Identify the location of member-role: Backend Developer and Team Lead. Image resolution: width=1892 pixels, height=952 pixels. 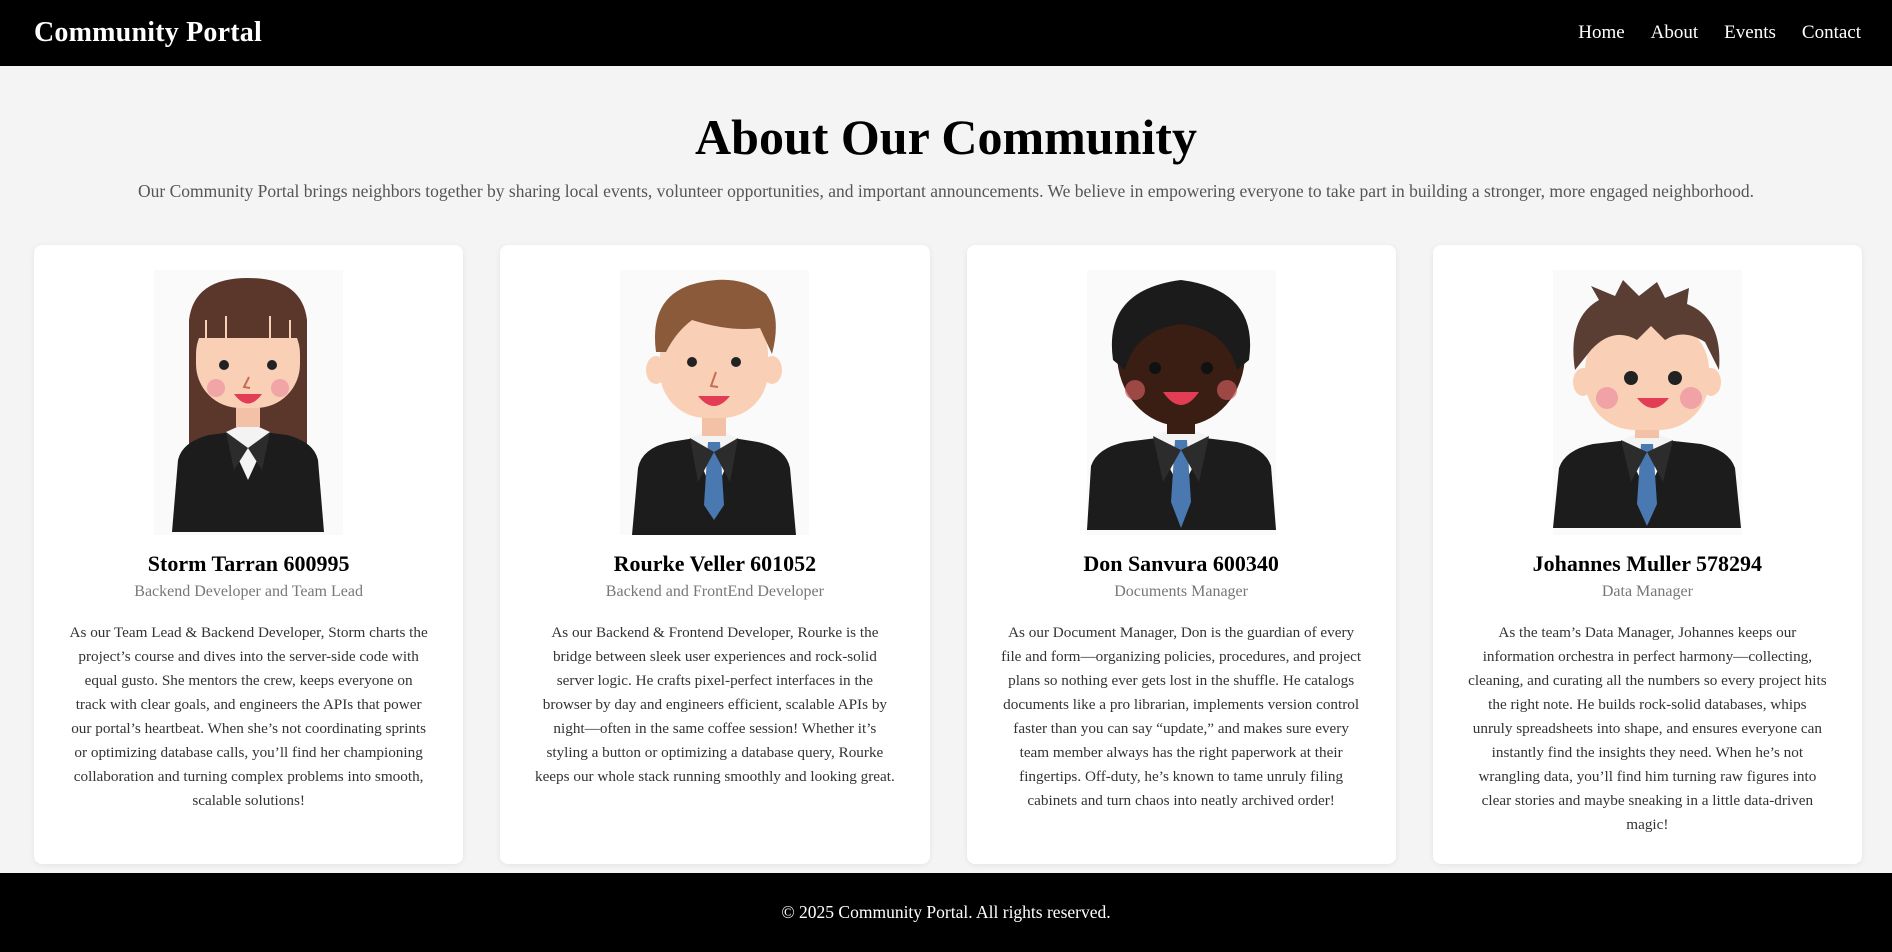
(248, 591).